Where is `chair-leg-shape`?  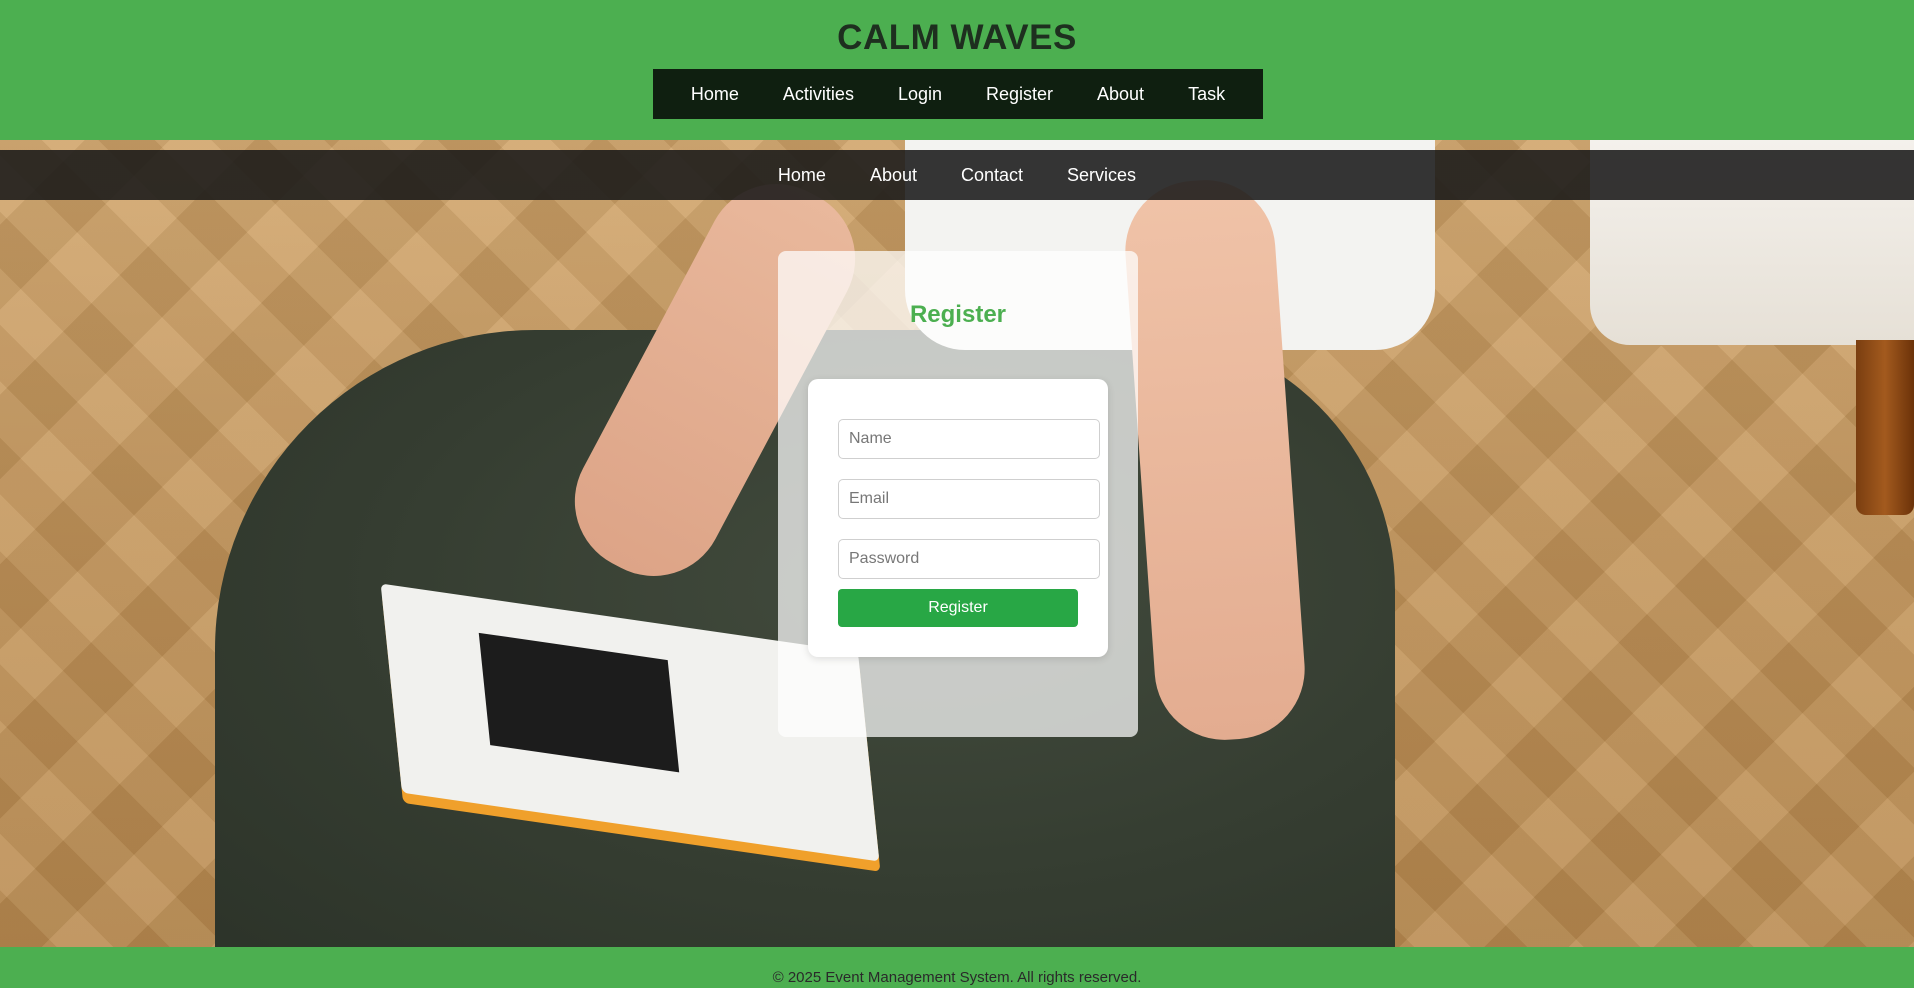 chair-leg-shape is located at coordinates (1885, 427).